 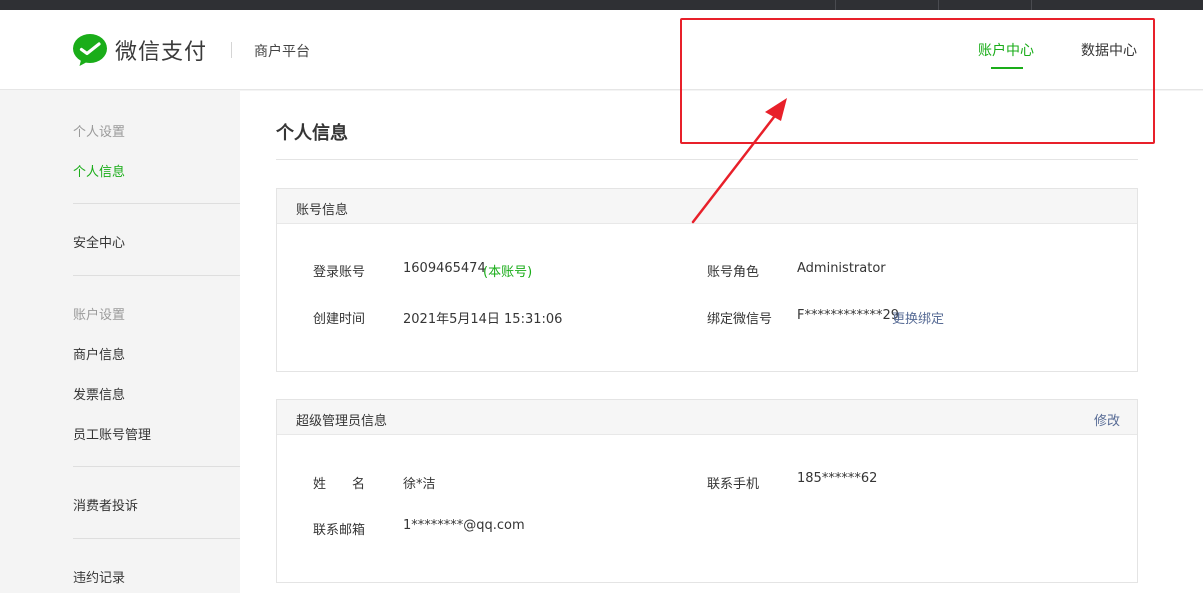 I want to click on title-divider, so click(x=707, y=159).